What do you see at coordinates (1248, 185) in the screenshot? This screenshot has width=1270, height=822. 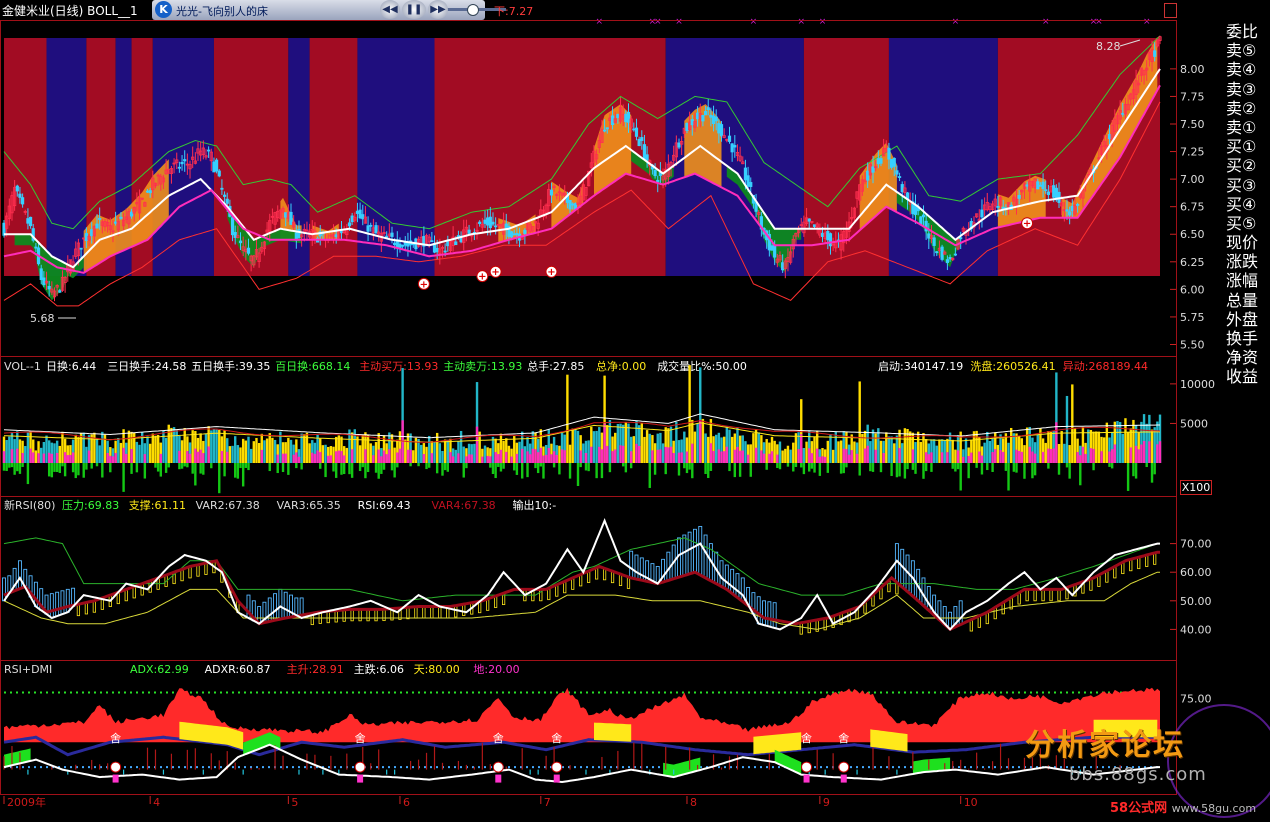 I see `quote-label: 买③` at bounding box center [1248, 185].